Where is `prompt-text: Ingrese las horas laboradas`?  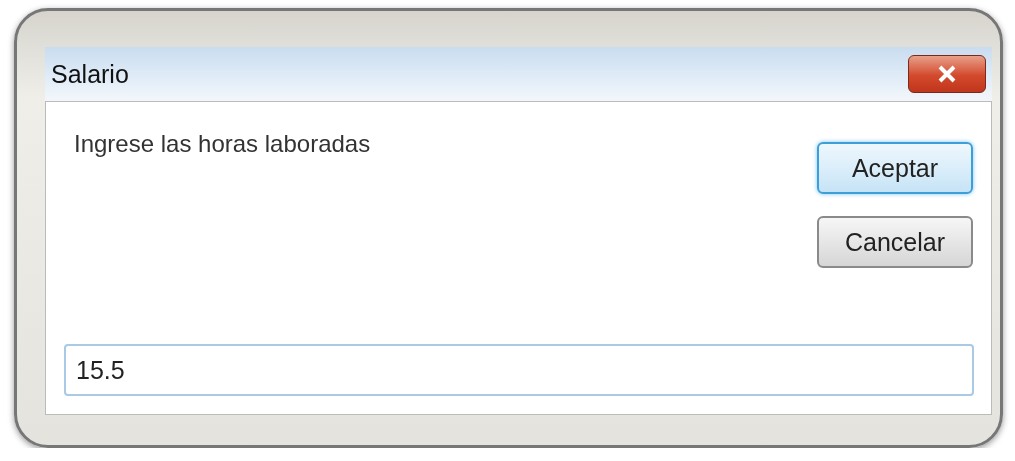 prompt-text: Ingrese las horas laboradas is located at coordinates (222, 144).